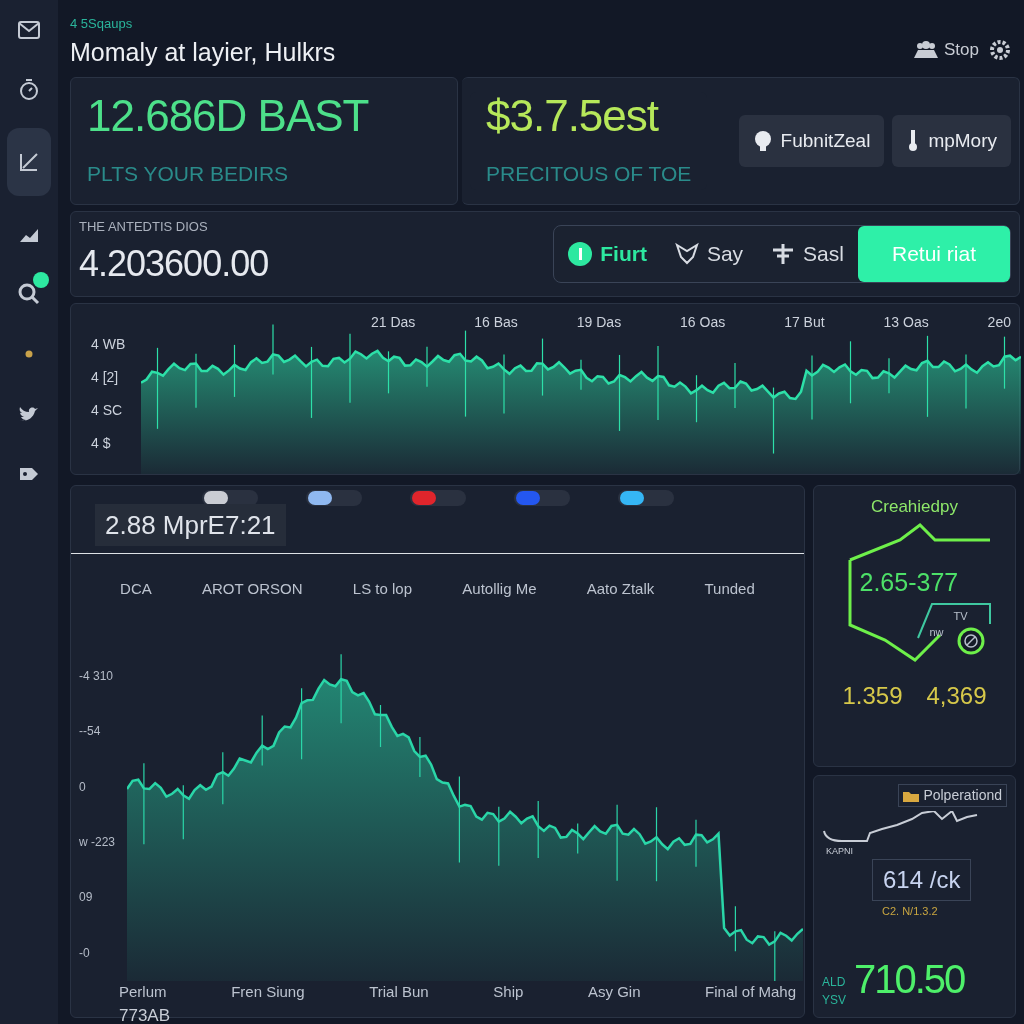 The width and height of the screenshot is (1024, 1024). I want to click on bulb-icon, so click(762, 141).